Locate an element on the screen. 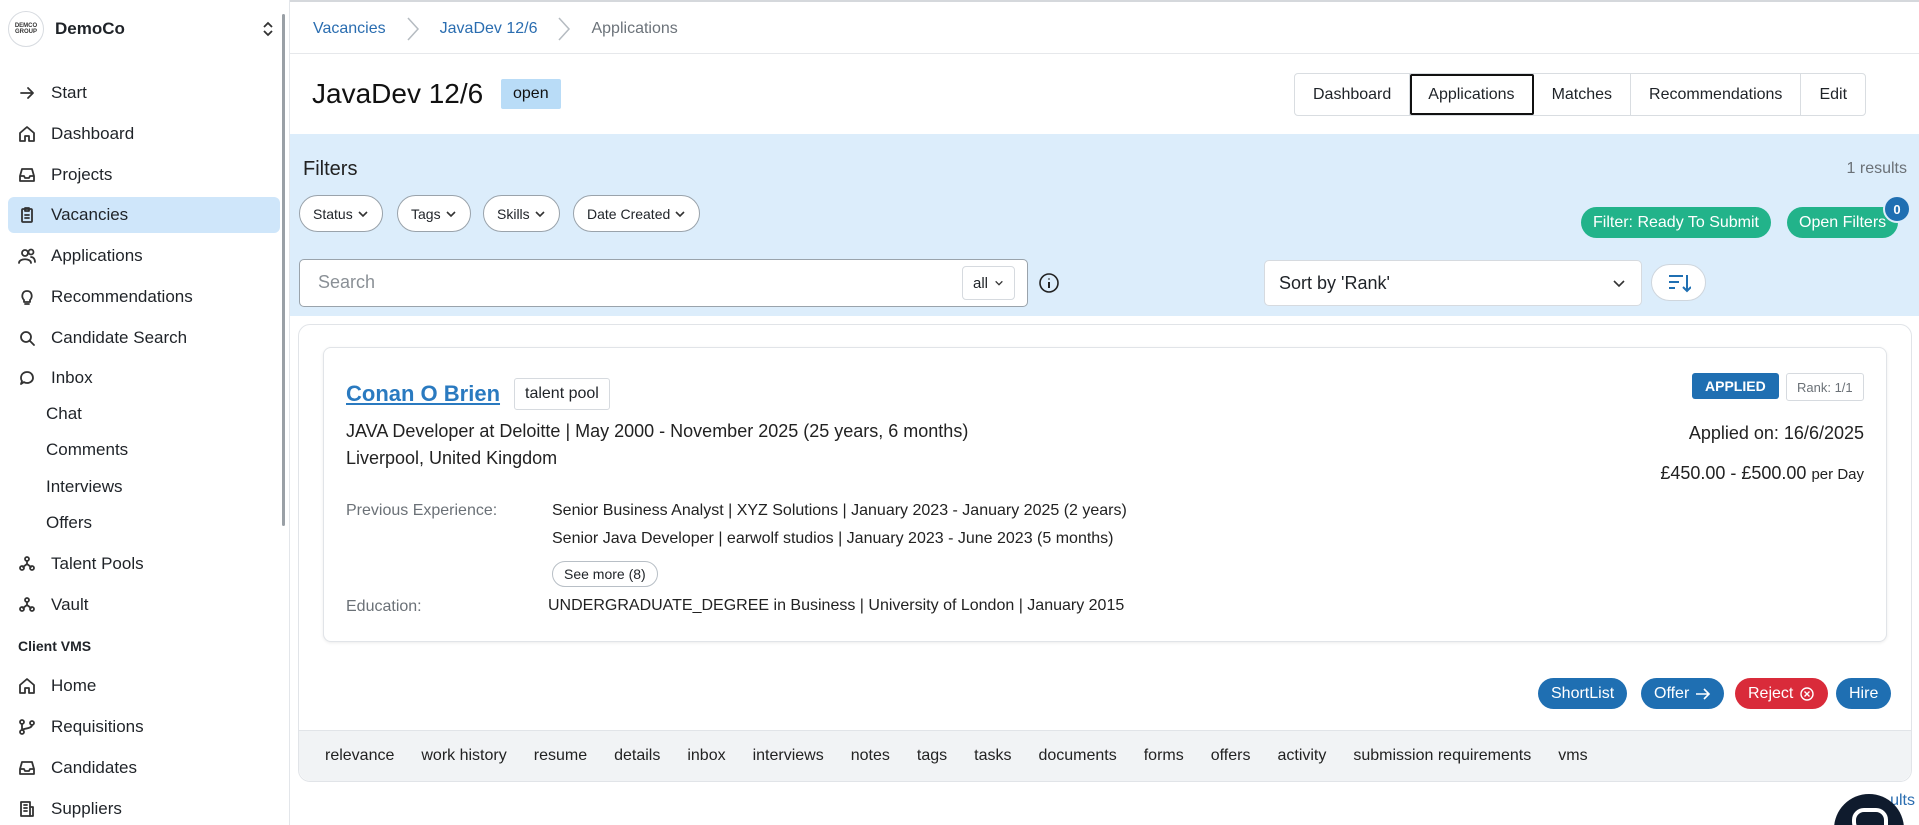 This screenshot has height=825, width=1919. filter-ready-to-submit-button: Filter: Ready To Submit is located at coordinates (1676, 222).